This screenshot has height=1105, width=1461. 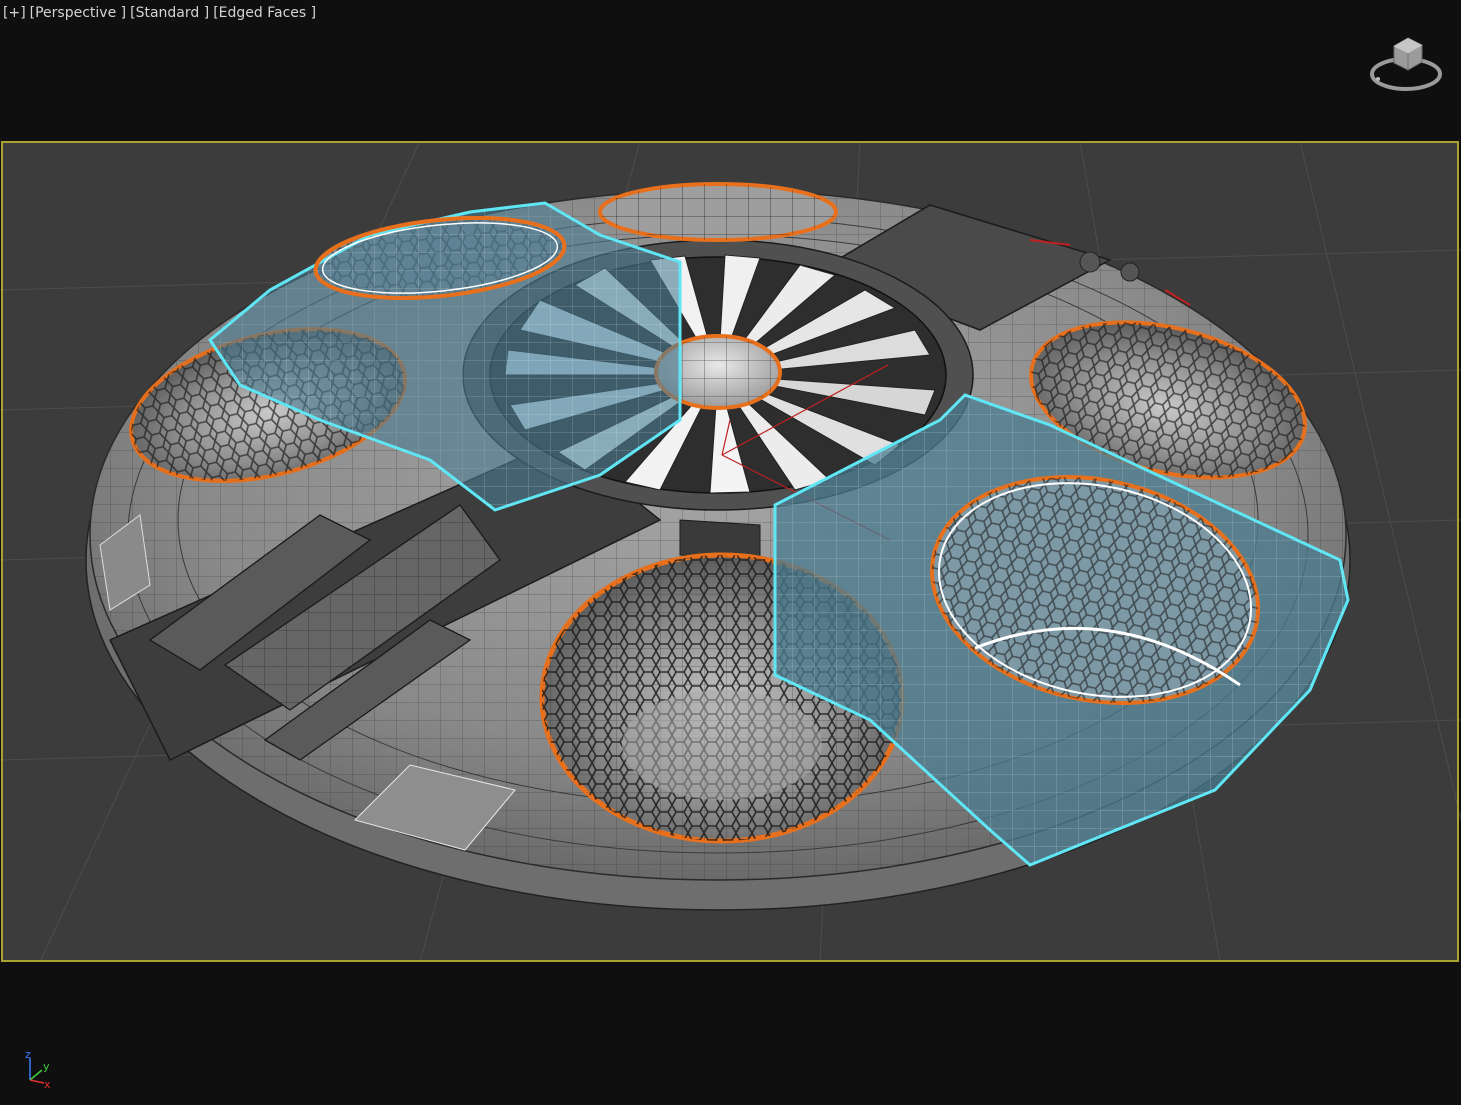 What do you see at coordinates (718, 212) in the screenshot?
I see `dome-pod-top` at bounding box center [718, 212].